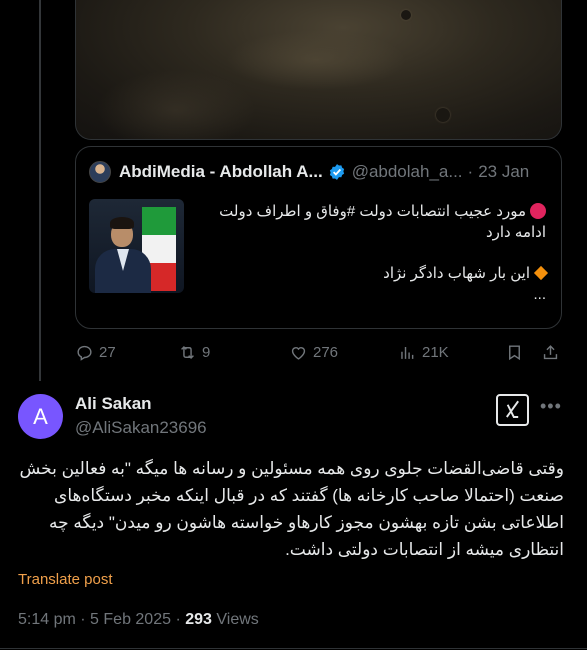 This screenshot has width=587, height=650. What do you see at coordinates (141, 428) in the screenshot?
I see `post-author-handle: @AliSakan23696` at bounding box center [141, 428].